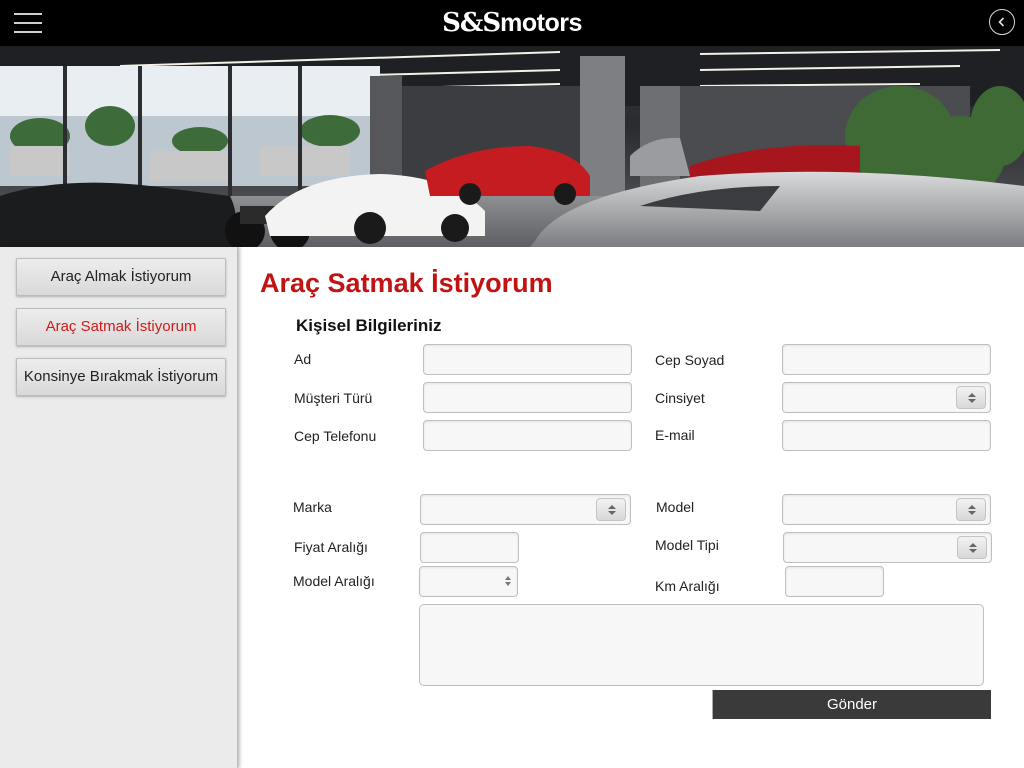  What do you see at coordinates (886, 359) in the screenshot?
I see `cep-soyad-input` at bounding box center [886, 359].